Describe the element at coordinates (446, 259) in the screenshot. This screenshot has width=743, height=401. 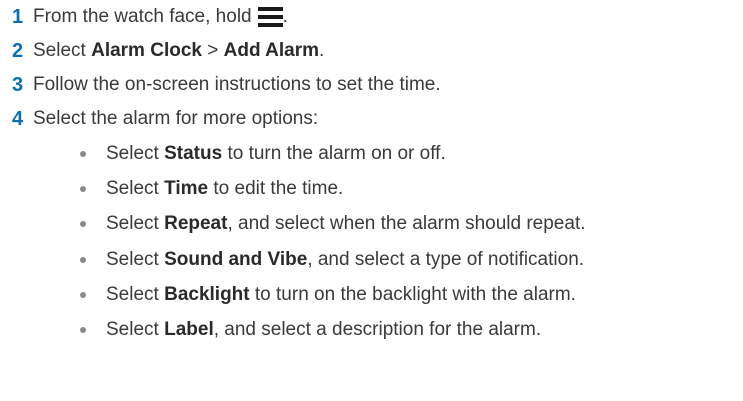
I see `option-description: , and select a type of notification.` at that location.